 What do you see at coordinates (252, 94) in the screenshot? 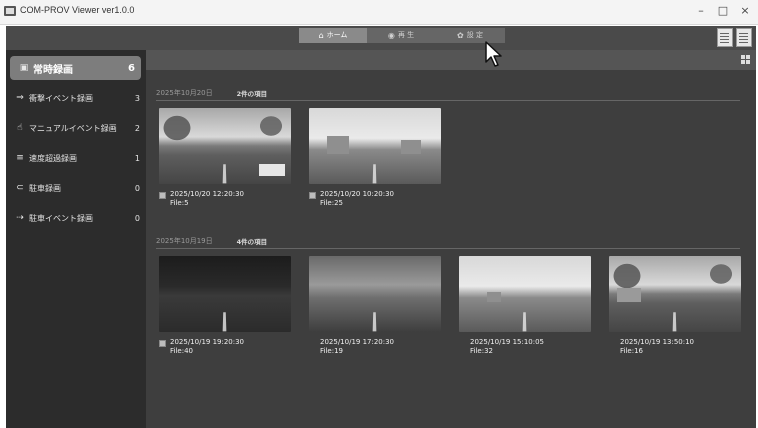
I see `group-count: 2件の項目` at bounding box center [252, 94].